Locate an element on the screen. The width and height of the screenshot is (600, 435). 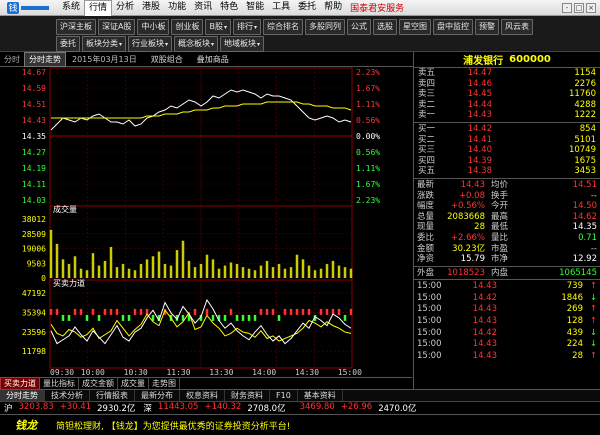
svg-text: 钱 is located at coordinates (12, 7).